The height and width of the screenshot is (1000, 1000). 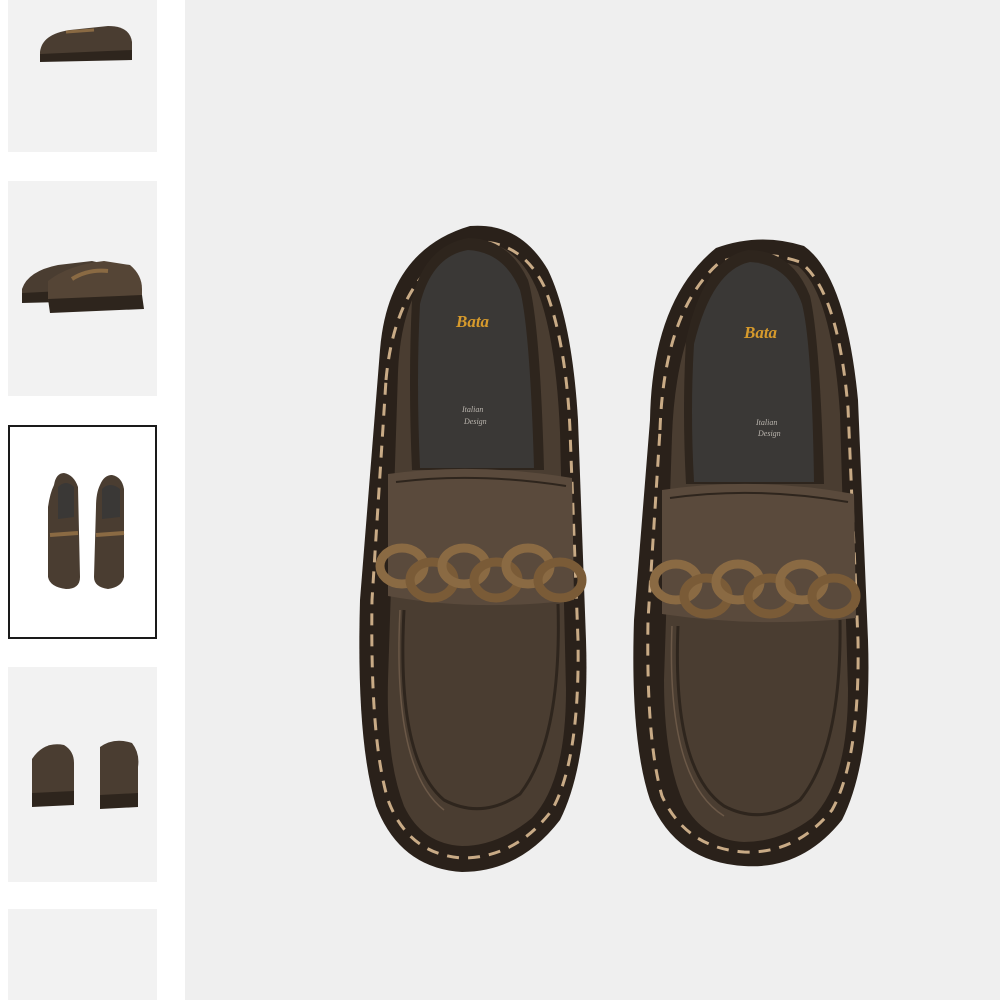 What do you see at coordinates (82, 954) in the screenshot?
I see `thumbnail-empty` at bounding box center [82, 954].